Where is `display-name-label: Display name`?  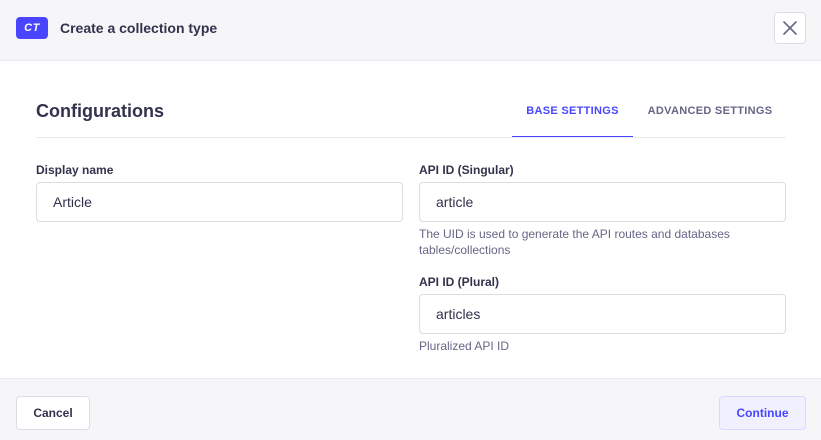 display-name-label: Display name is located at coordinates (75, 170).